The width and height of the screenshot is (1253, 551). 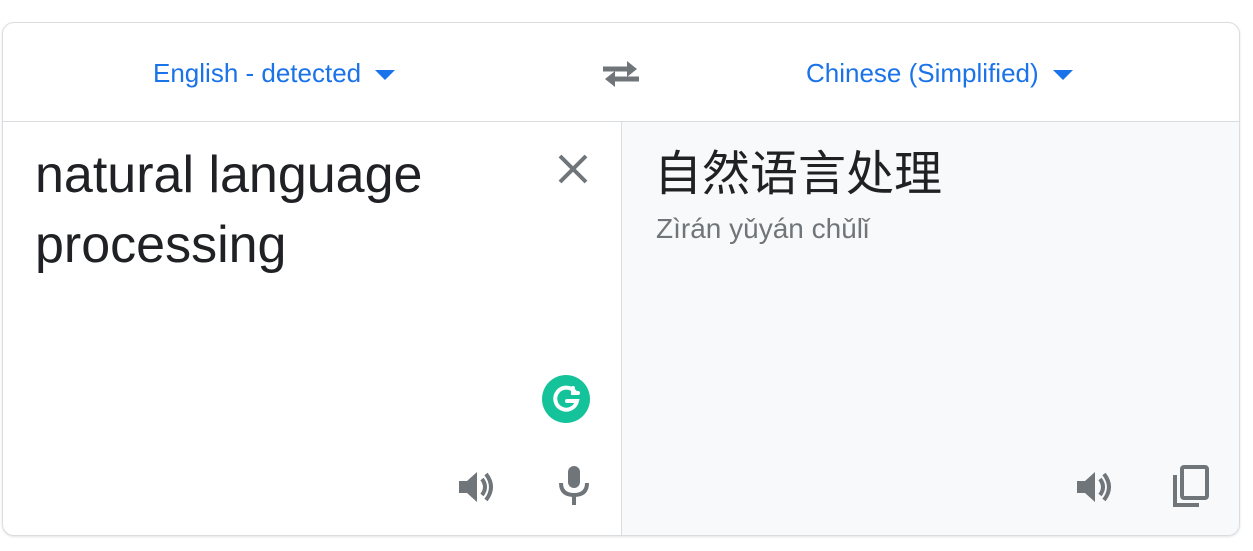 I want to click on swap-languages-button, so click(x=621, y=73).